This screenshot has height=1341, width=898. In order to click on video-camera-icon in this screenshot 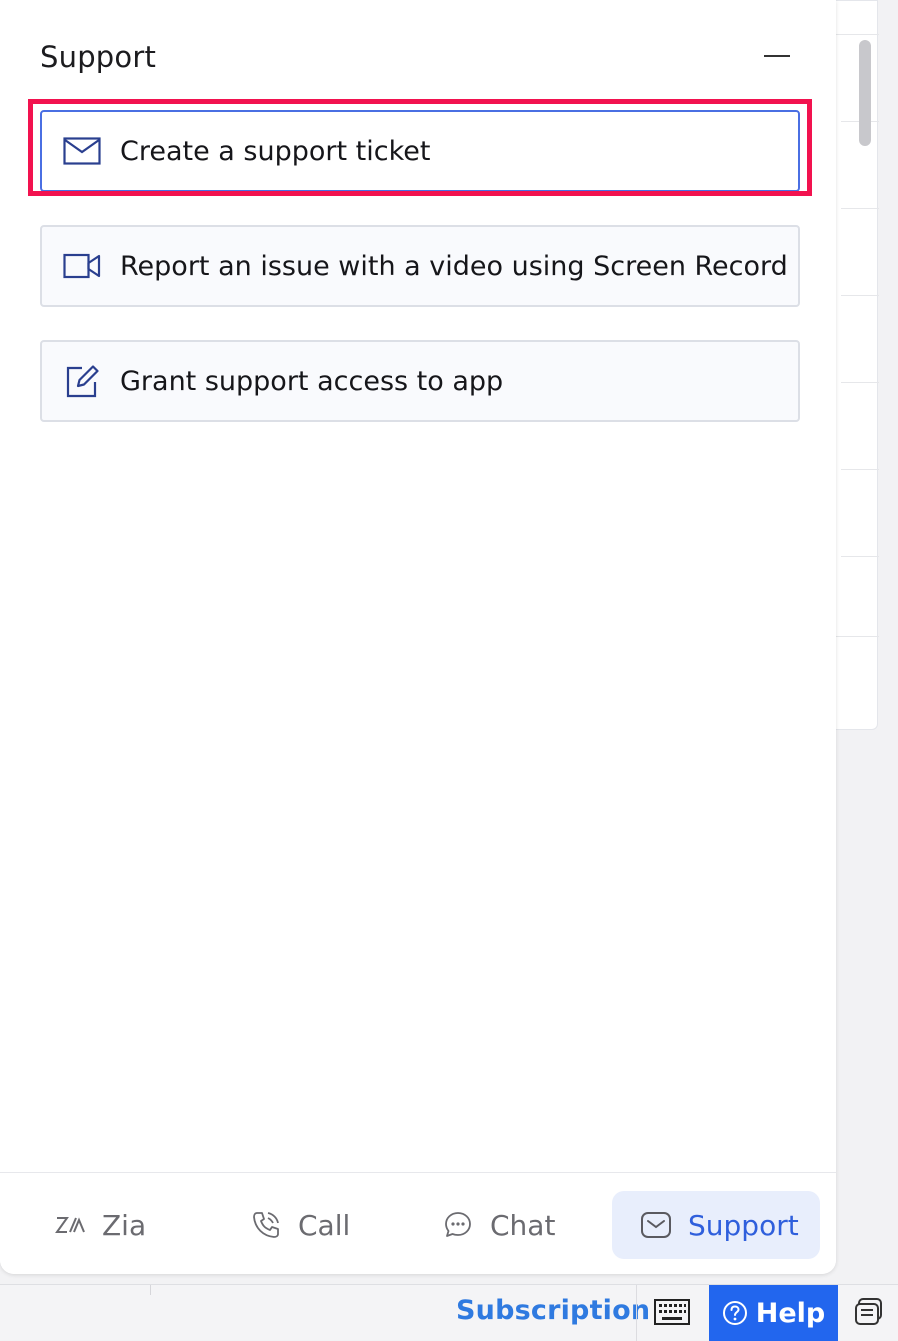, I will do `click(82, 266)`.